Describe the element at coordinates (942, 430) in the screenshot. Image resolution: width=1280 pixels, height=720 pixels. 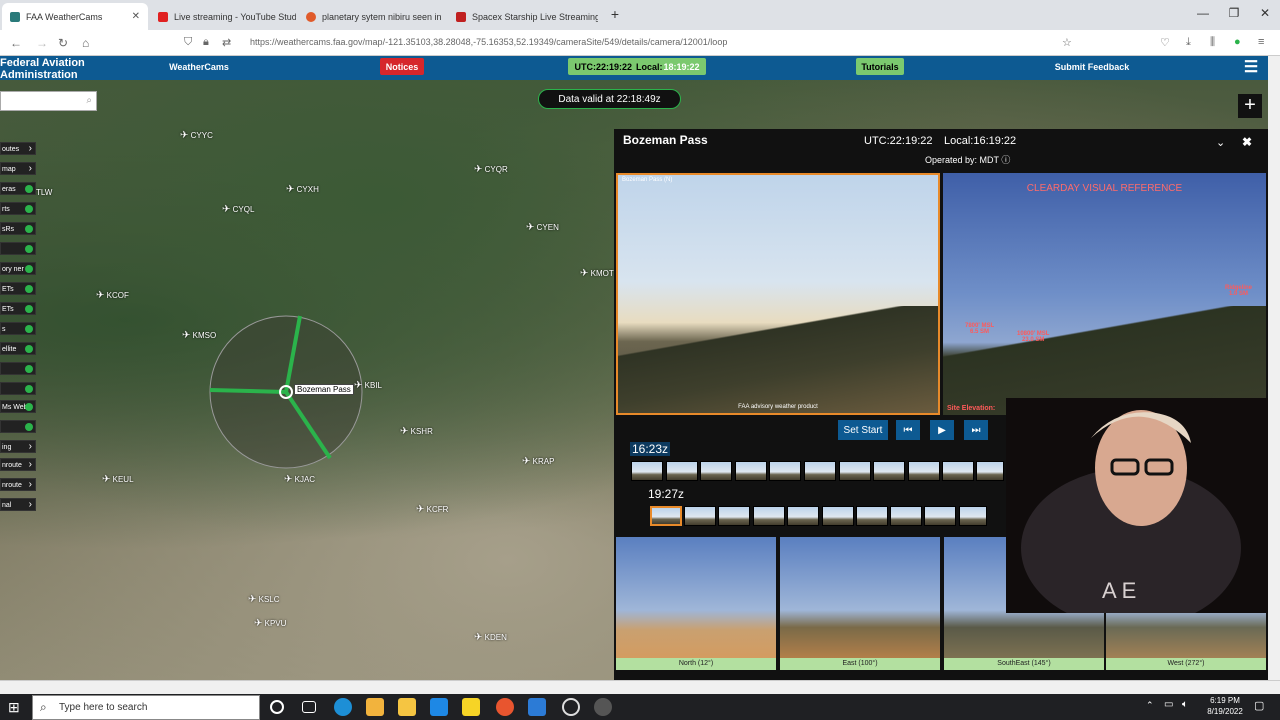
I see `play-icon: ▶` at that location.